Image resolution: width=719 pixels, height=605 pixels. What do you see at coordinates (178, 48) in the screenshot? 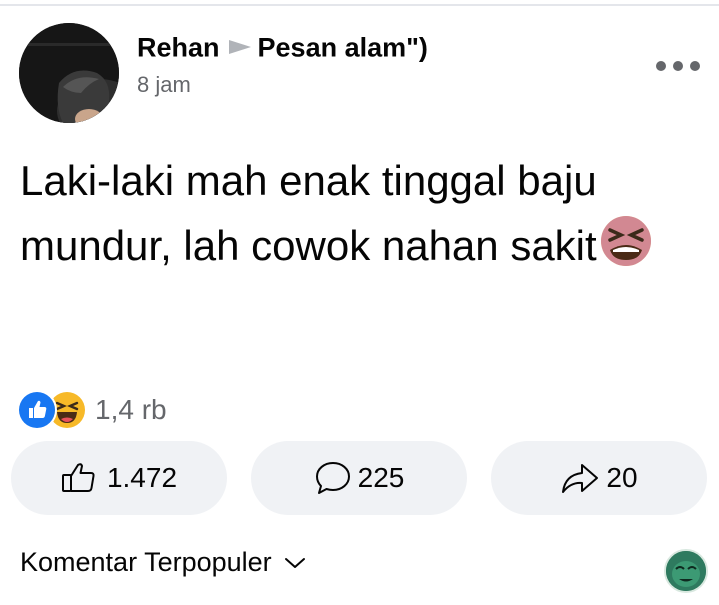
I see `author-name: Rehan` at bounding box center [178, 48].